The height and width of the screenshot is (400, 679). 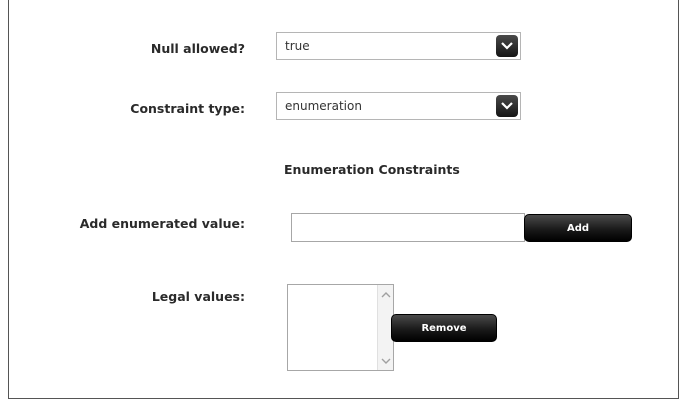 What do you see at coordinates (372, 169) in the screenshot?
I see `enumeration-constraints-heading: Enumeration Constraints` at bounding box center [372, 169].